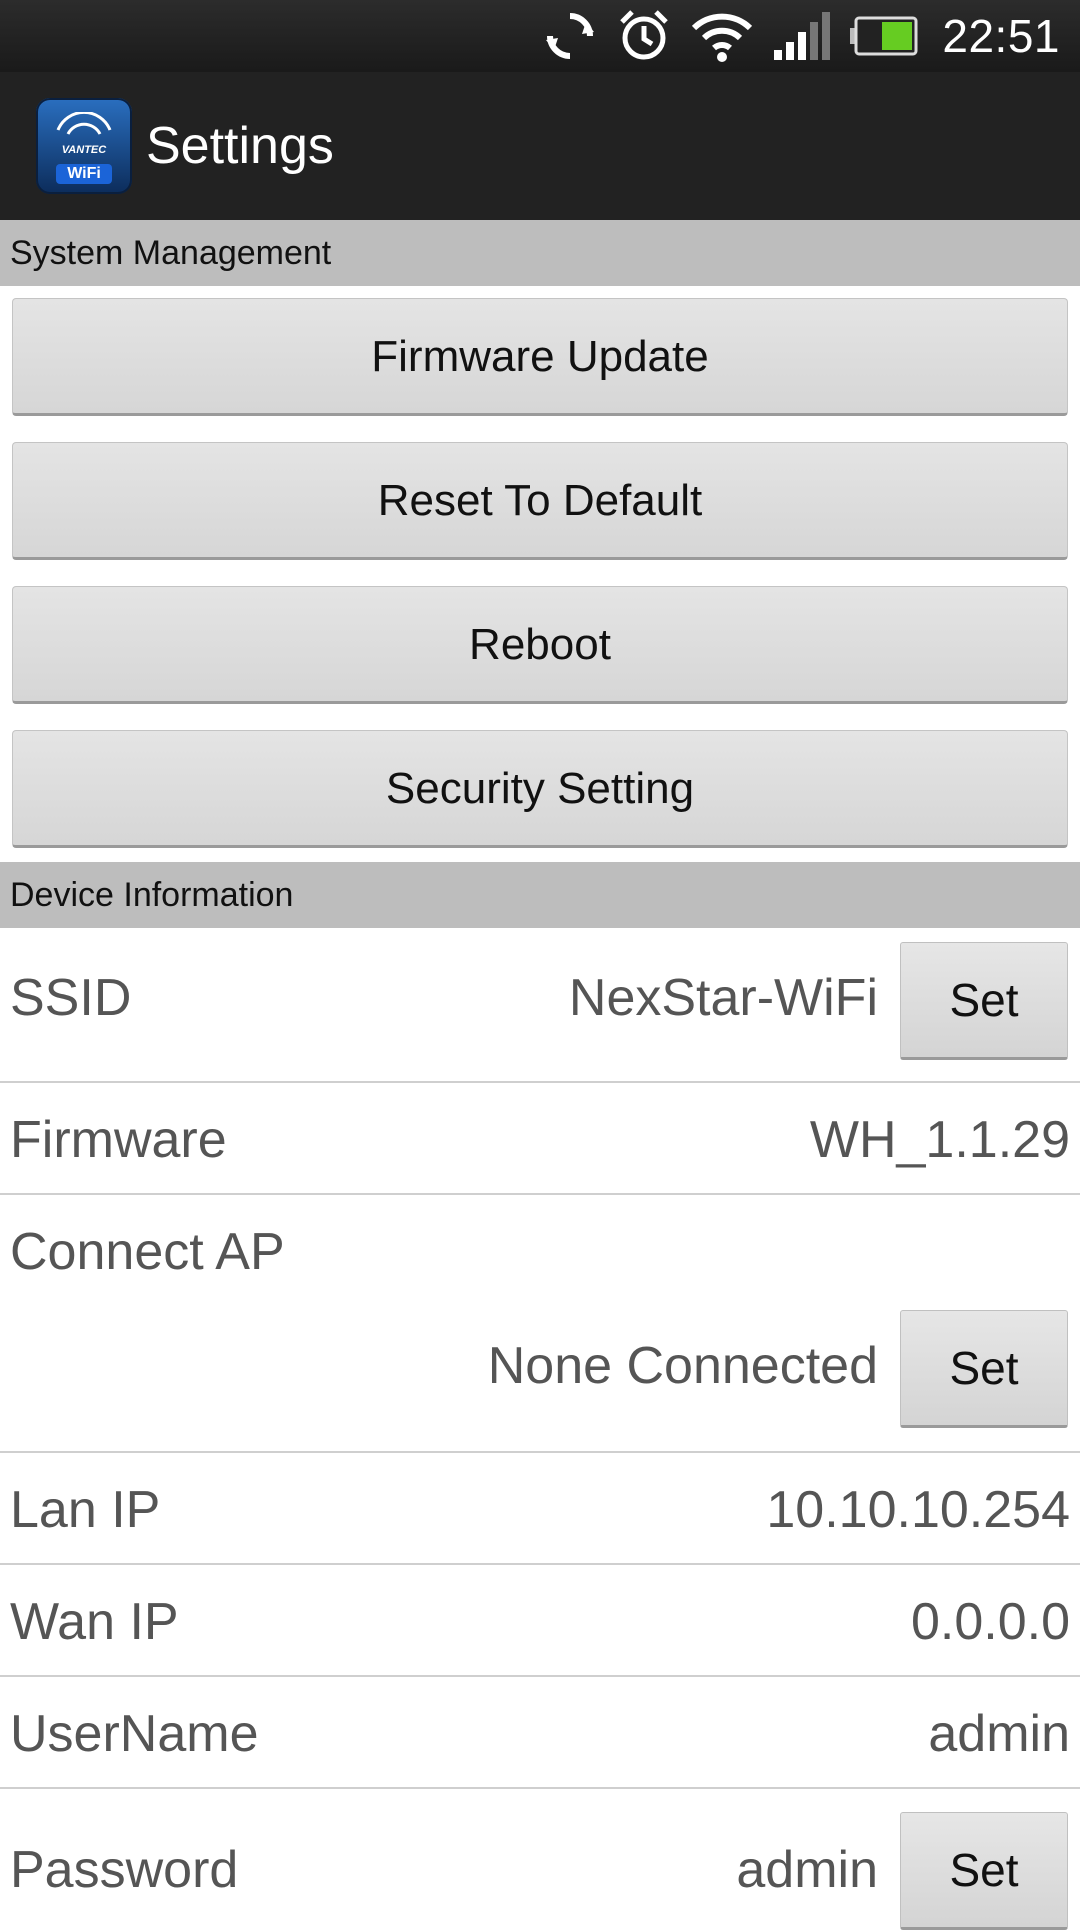  I want to click on ssid-value: NexStar-WiFi, so click(723, 998).